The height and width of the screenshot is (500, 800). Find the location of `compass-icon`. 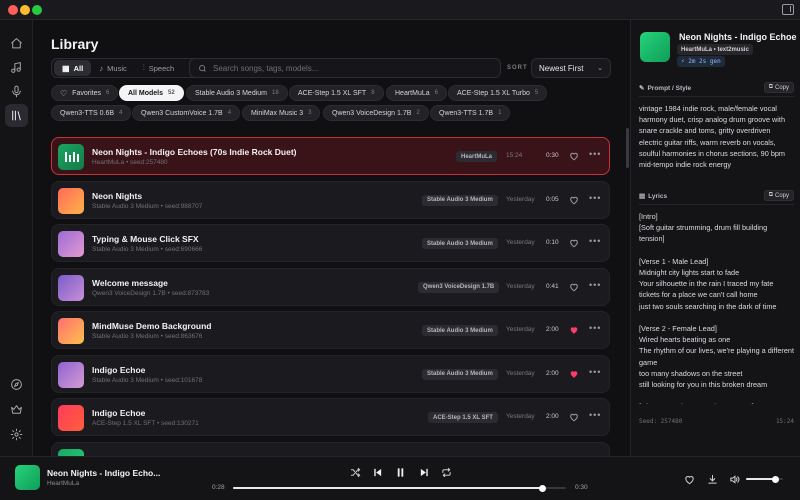

compass-icon is located at coordinates (16, 384).